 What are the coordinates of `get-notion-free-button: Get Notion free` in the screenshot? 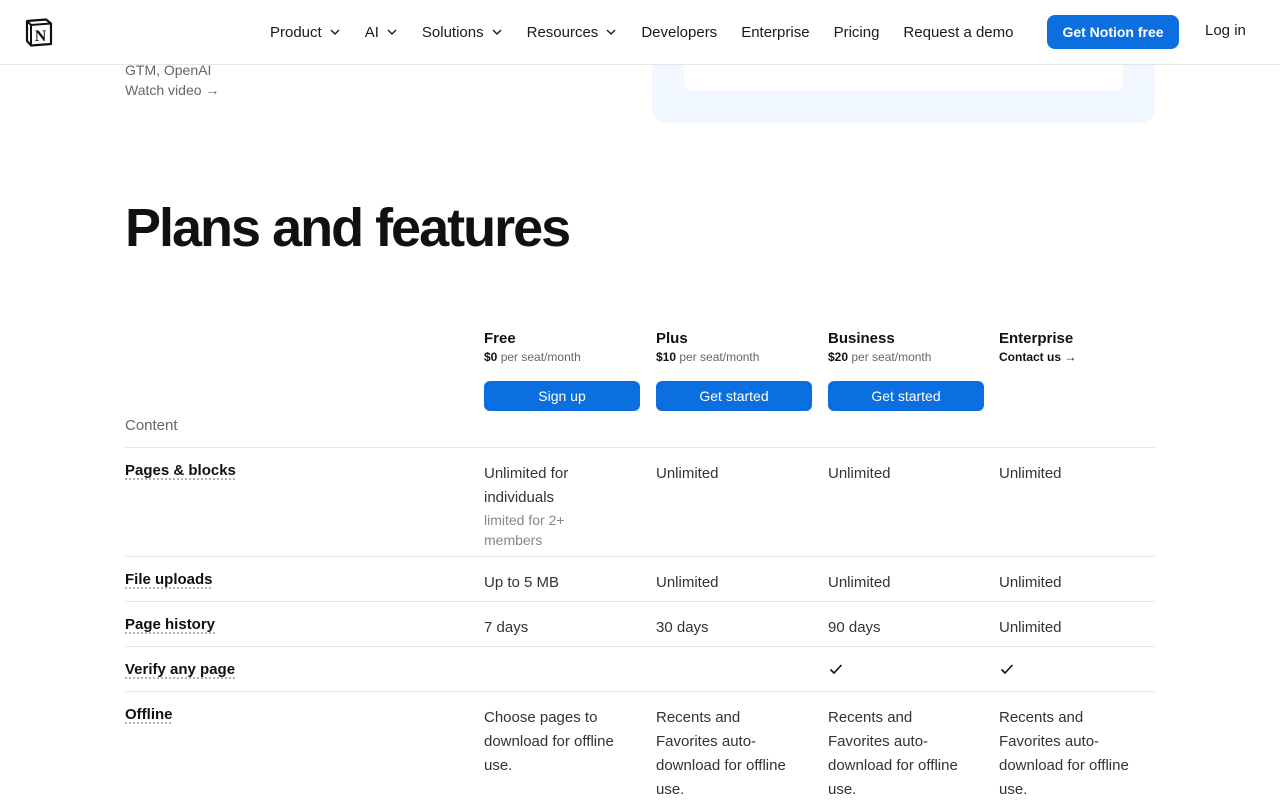 It's located at (1113, 32).